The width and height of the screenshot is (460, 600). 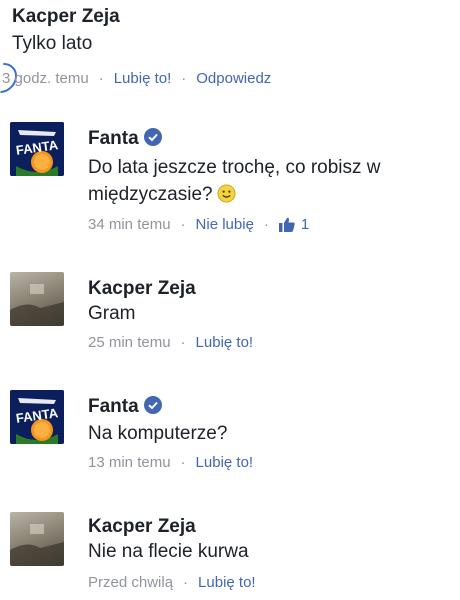 I want to click on comment-meta: 13 min temu · Lubię to!, so click(x=170, y=462).